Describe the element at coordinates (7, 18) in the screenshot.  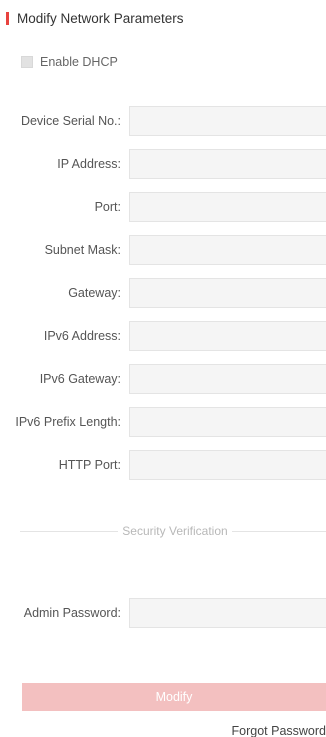
I see `title-accent-bar` at that location.